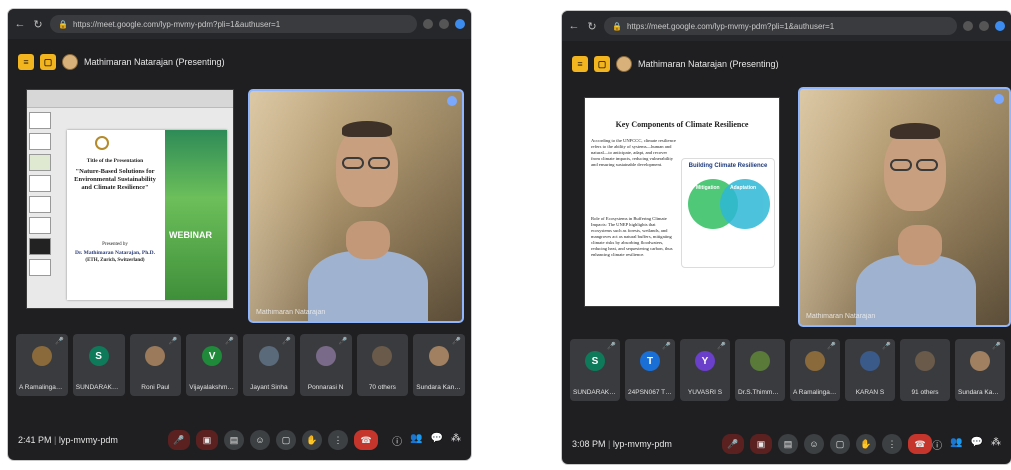 The image size is (1011, 470). What do you see at coordinates (155, 365) in the screenshot?
I see `participant-tile: 🎤 Roni Paul` at bounding box center [155, 365].